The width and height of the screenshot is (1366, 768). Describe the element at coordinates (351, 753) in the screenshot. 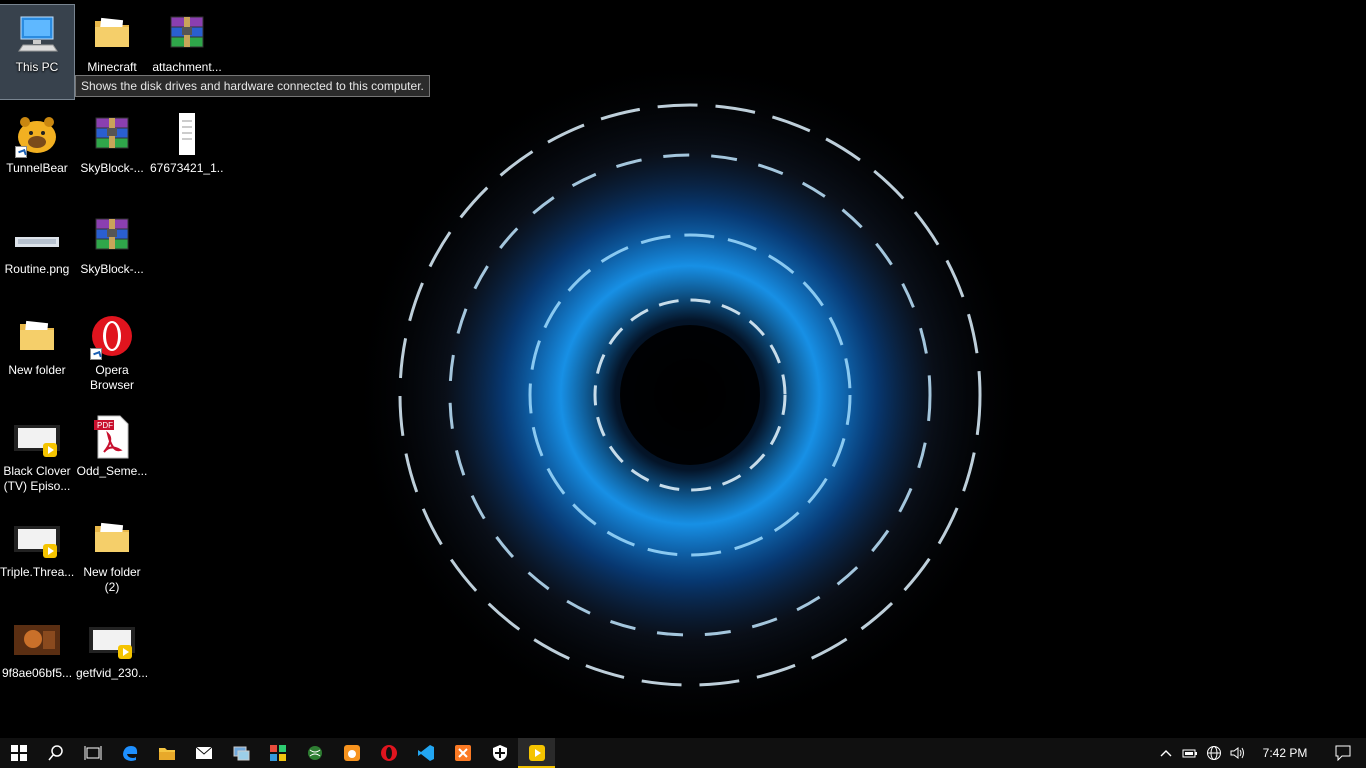

I see `uc-browser-icon` at that location.